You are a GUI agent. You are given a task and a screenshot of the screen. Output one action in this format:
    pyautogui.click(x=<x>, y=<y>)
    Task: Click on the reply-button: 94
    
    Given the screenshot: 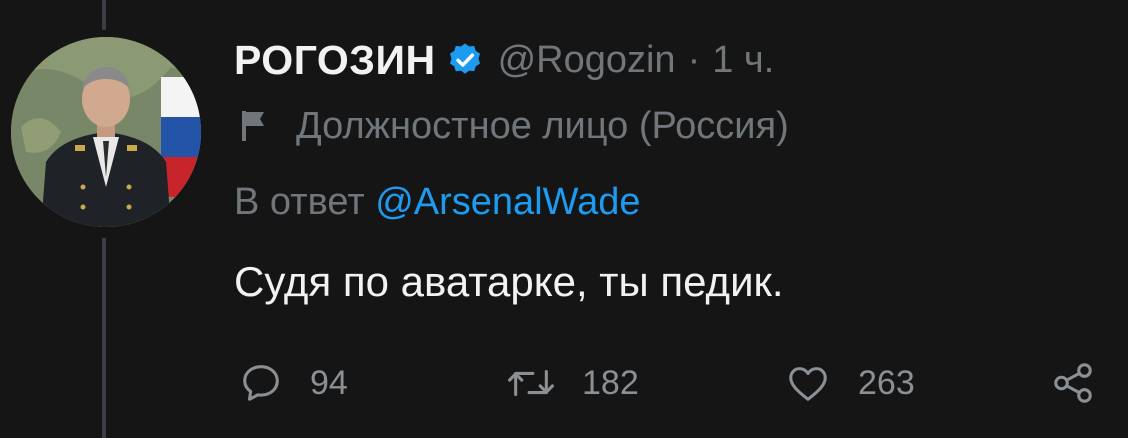 What is the action you would take?
    pyautogui.click(x=293, y=383)
    